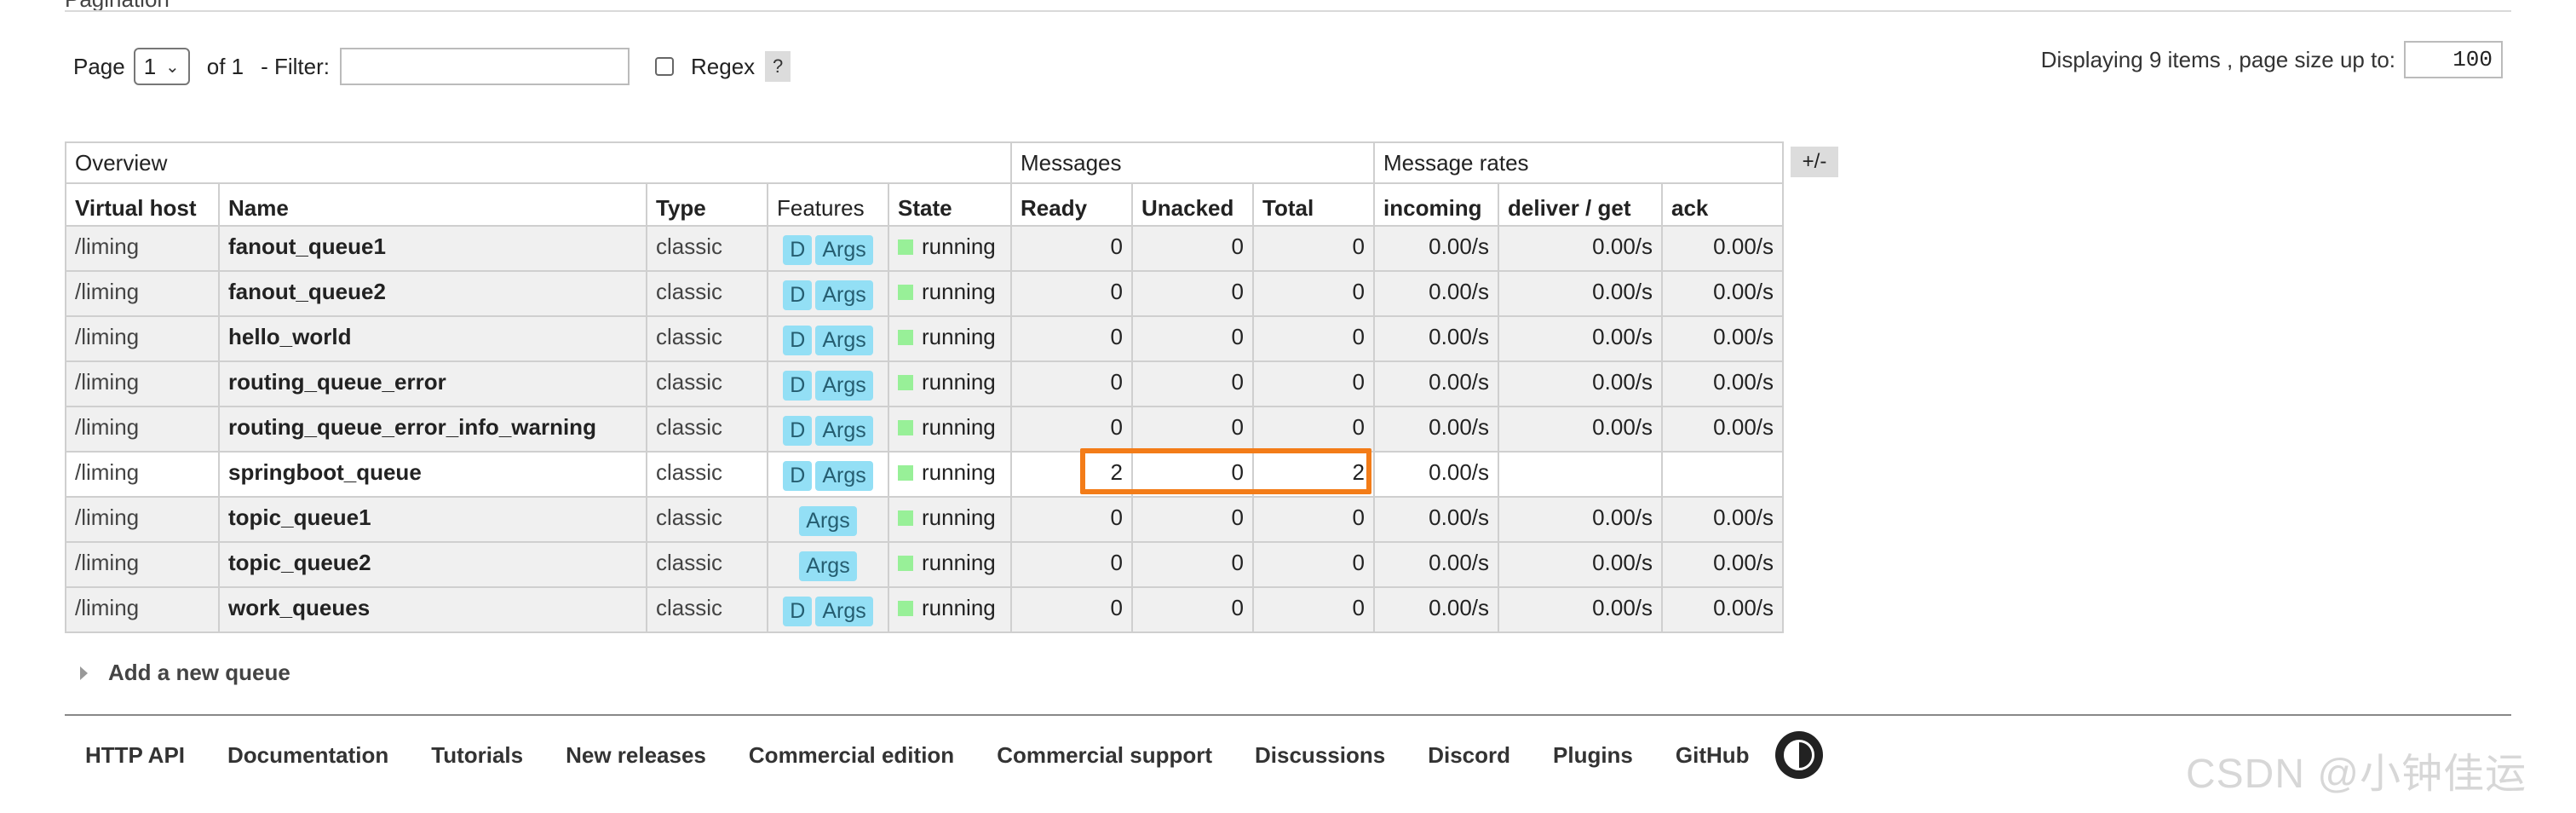 The image size is (2576, 813). What do you see at coordinates (1723, 205) in the screenshot?
I see `col-ack: ack` at bounding box center [1723, 205].